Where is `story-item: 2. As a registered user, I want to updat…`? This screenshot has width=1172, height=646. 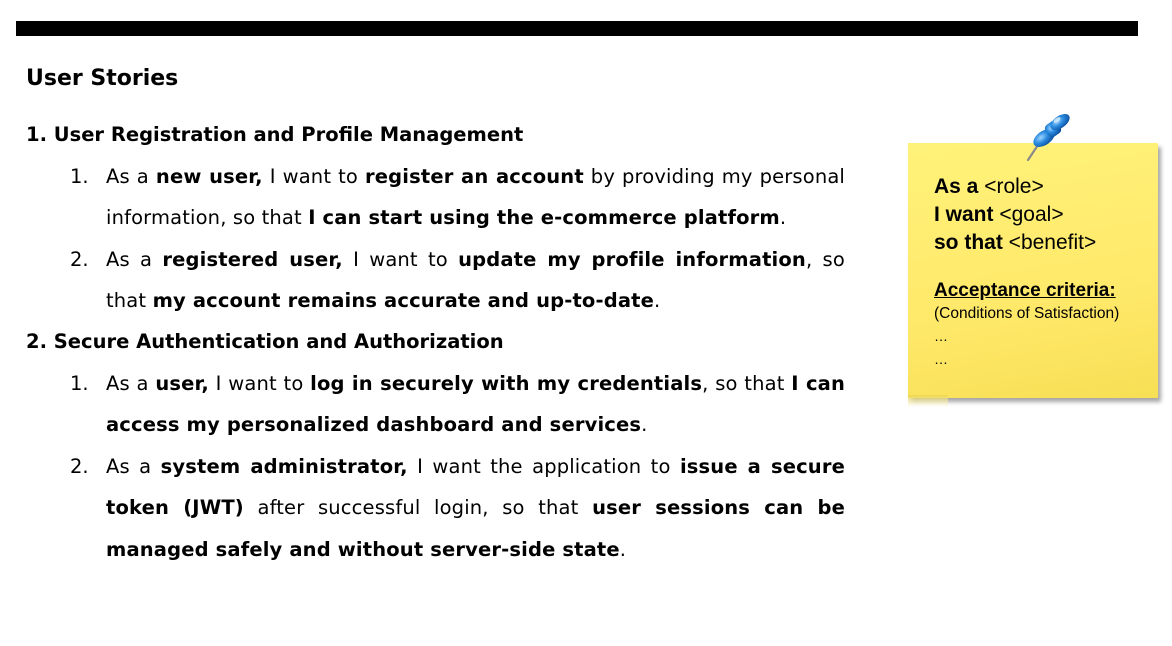
story-item: 2. As a registered user, I want to updat… is located at coordinates (457, 280).